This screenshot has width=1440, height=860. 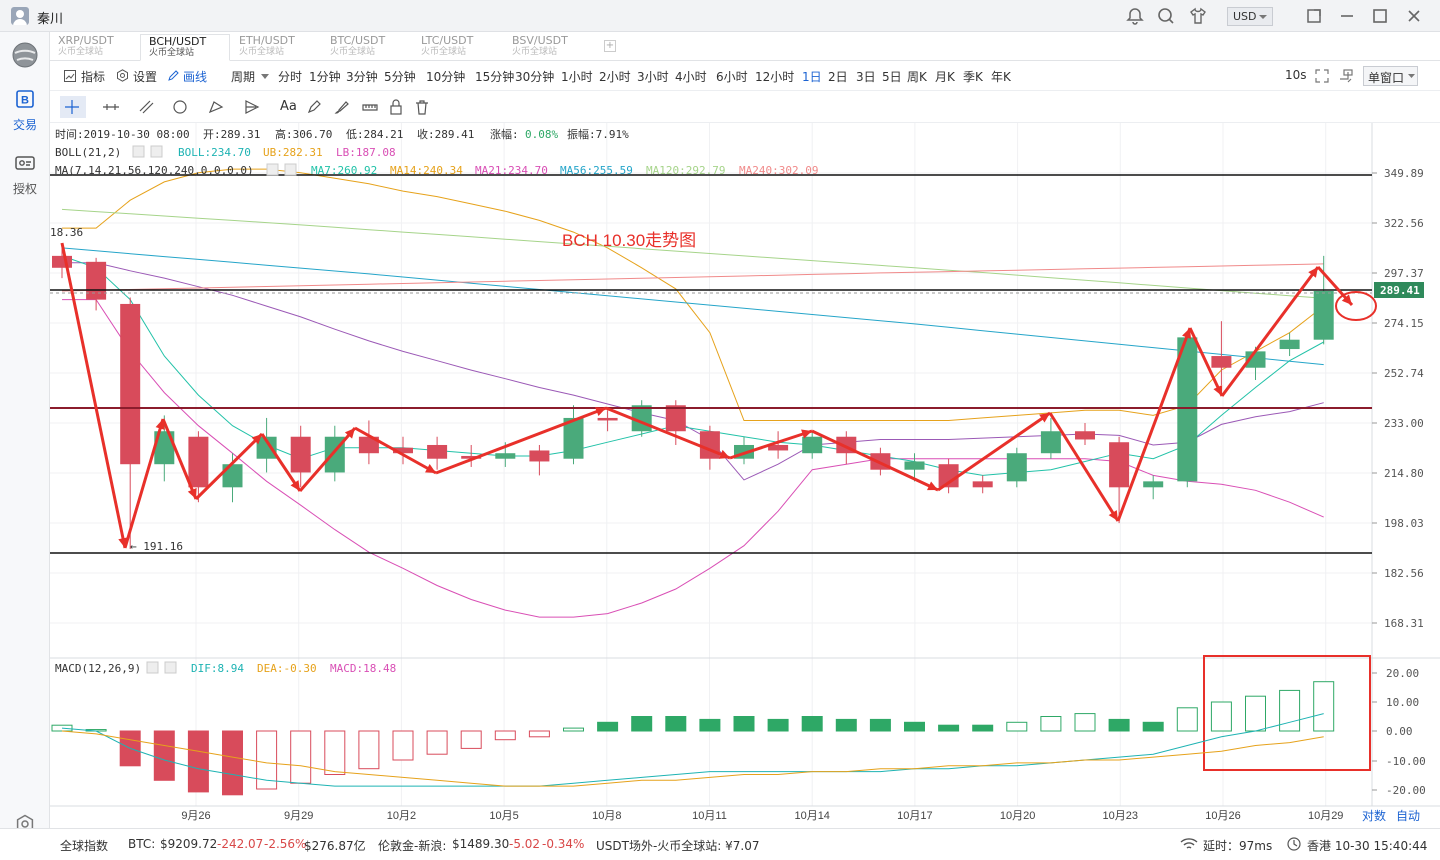 I want to click on bell-icon, so click(x=1135, y=16).